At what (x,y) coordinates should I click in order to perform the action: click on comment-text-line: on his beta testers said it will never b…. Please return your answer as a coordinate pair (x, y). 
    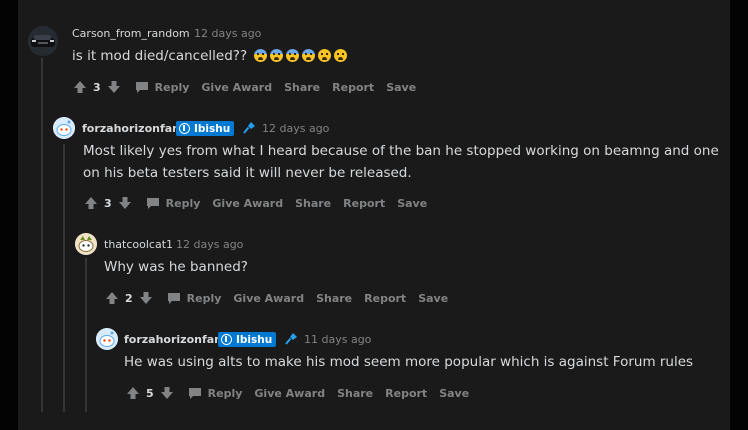
    Looking at the image, I should click on (247, 173).